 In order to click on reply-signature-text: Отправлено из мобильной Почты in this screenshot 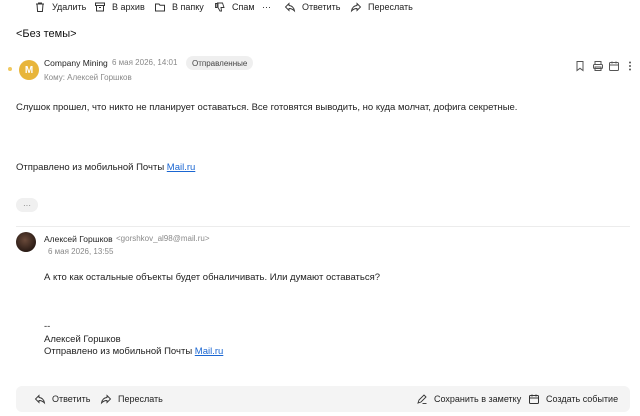, I will do `click(119, 351)`.